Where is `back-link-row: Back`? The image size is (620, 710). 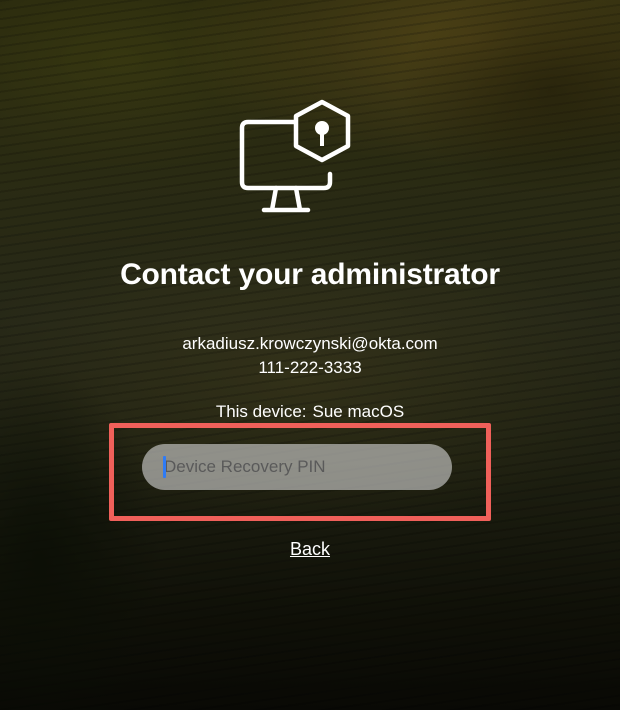
back-link-row: Back is located at coordinates (310, 549).